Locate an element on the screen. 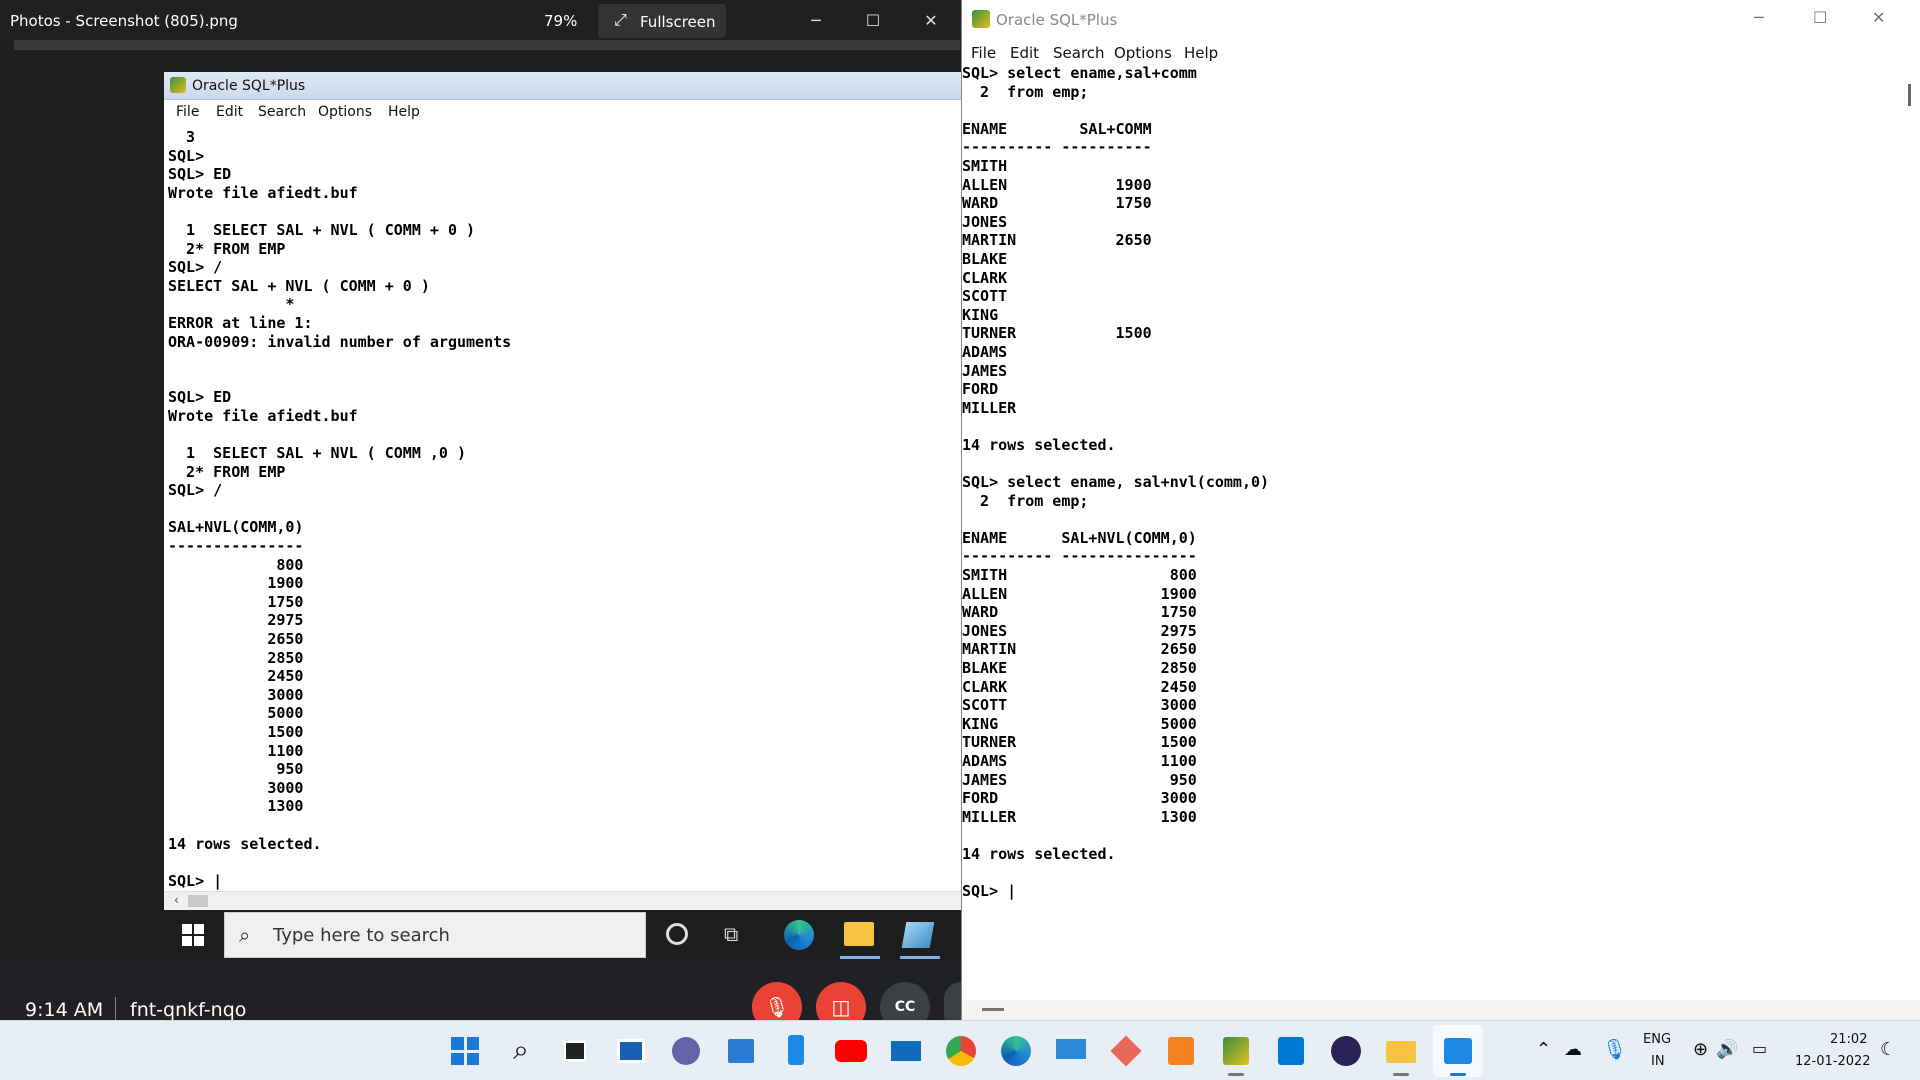  inner-window-title: Oracle SQL*Plus is located at coordinates (249, 86).